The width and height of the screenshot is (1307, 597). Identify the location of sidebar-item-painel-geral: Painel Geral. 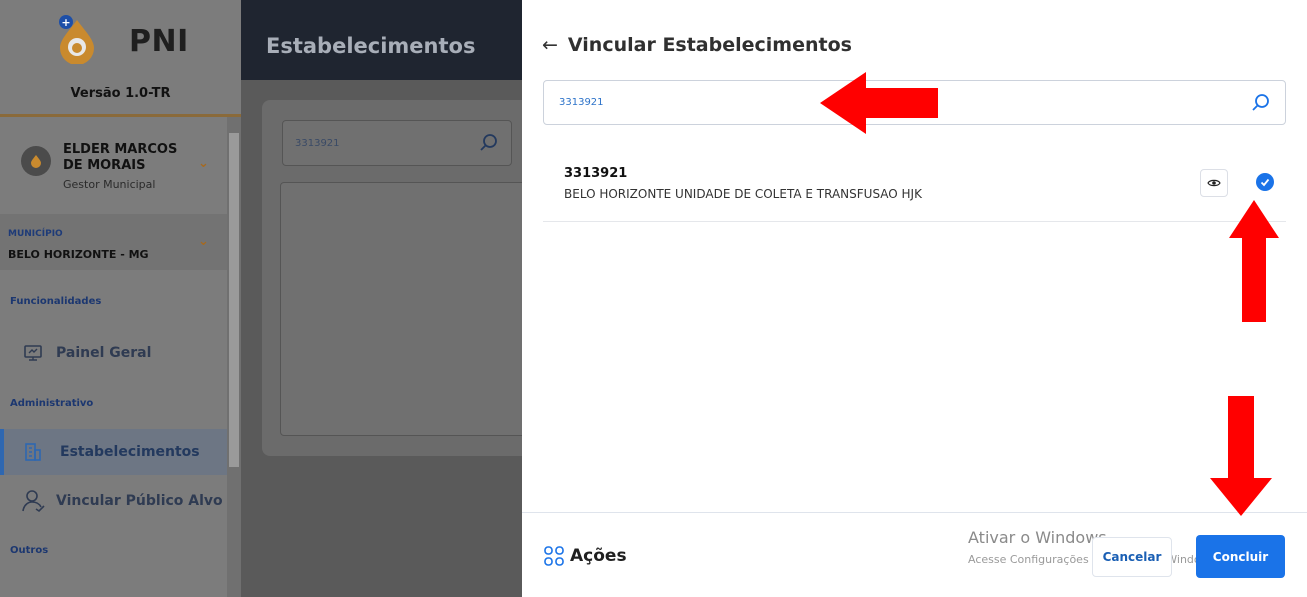
(113, 353).